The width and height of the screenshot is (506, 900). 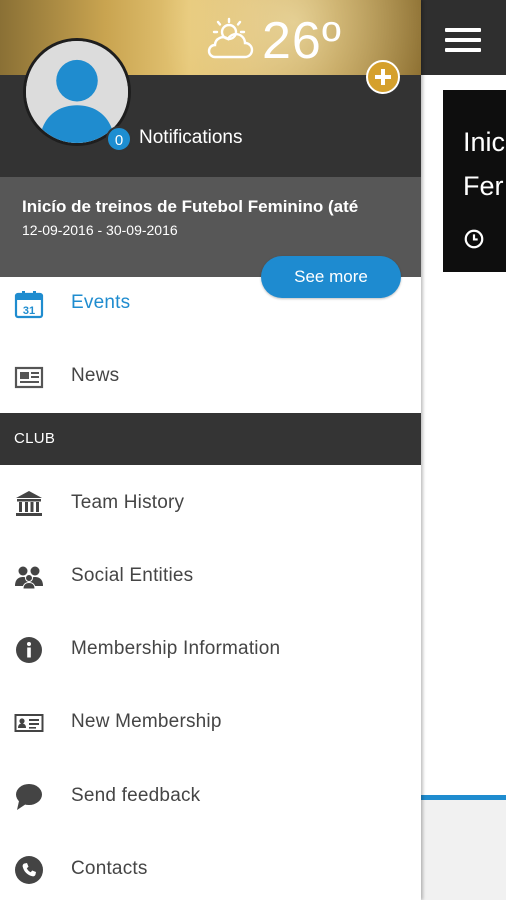 I want to click on notification-count-badge: 0, so click(x=119, y=139).